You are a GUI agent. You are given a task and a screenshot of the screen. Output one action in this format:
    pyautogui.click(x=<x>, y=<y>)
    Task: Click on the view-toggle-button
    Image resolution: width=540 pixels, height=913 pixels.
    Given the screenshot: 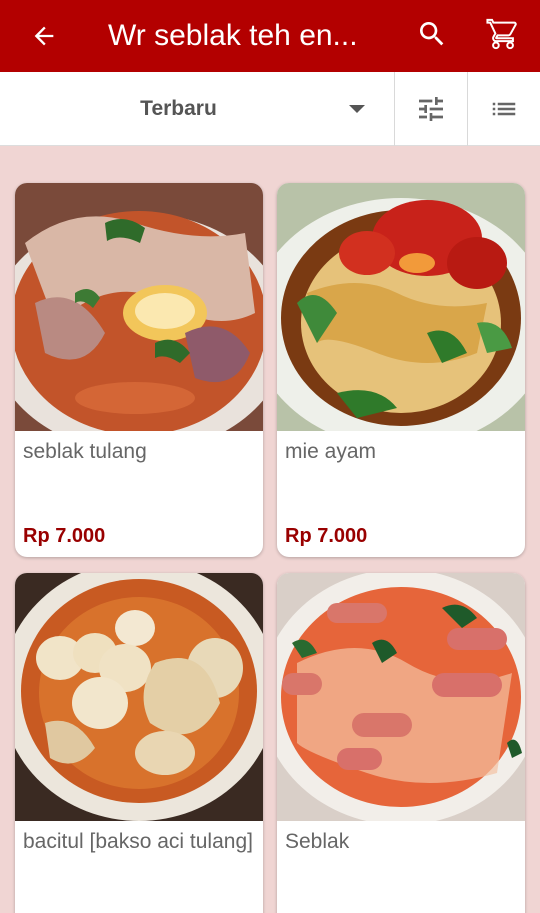 What is the action you would take?
    pyautogui.click(x=504, y=109)
    